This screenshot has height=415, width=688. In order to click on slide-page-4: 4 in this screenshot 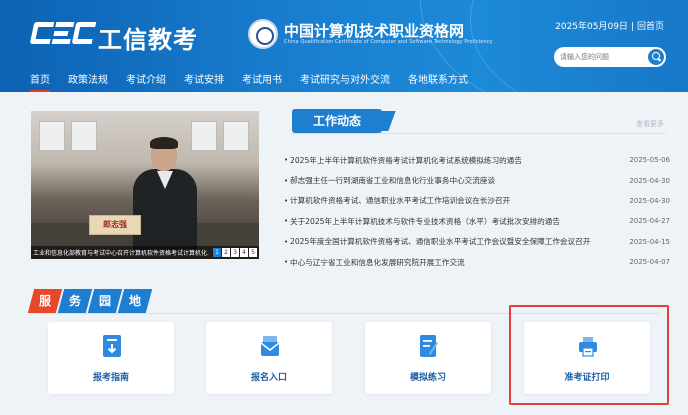, I will do `click(244, 252)`.